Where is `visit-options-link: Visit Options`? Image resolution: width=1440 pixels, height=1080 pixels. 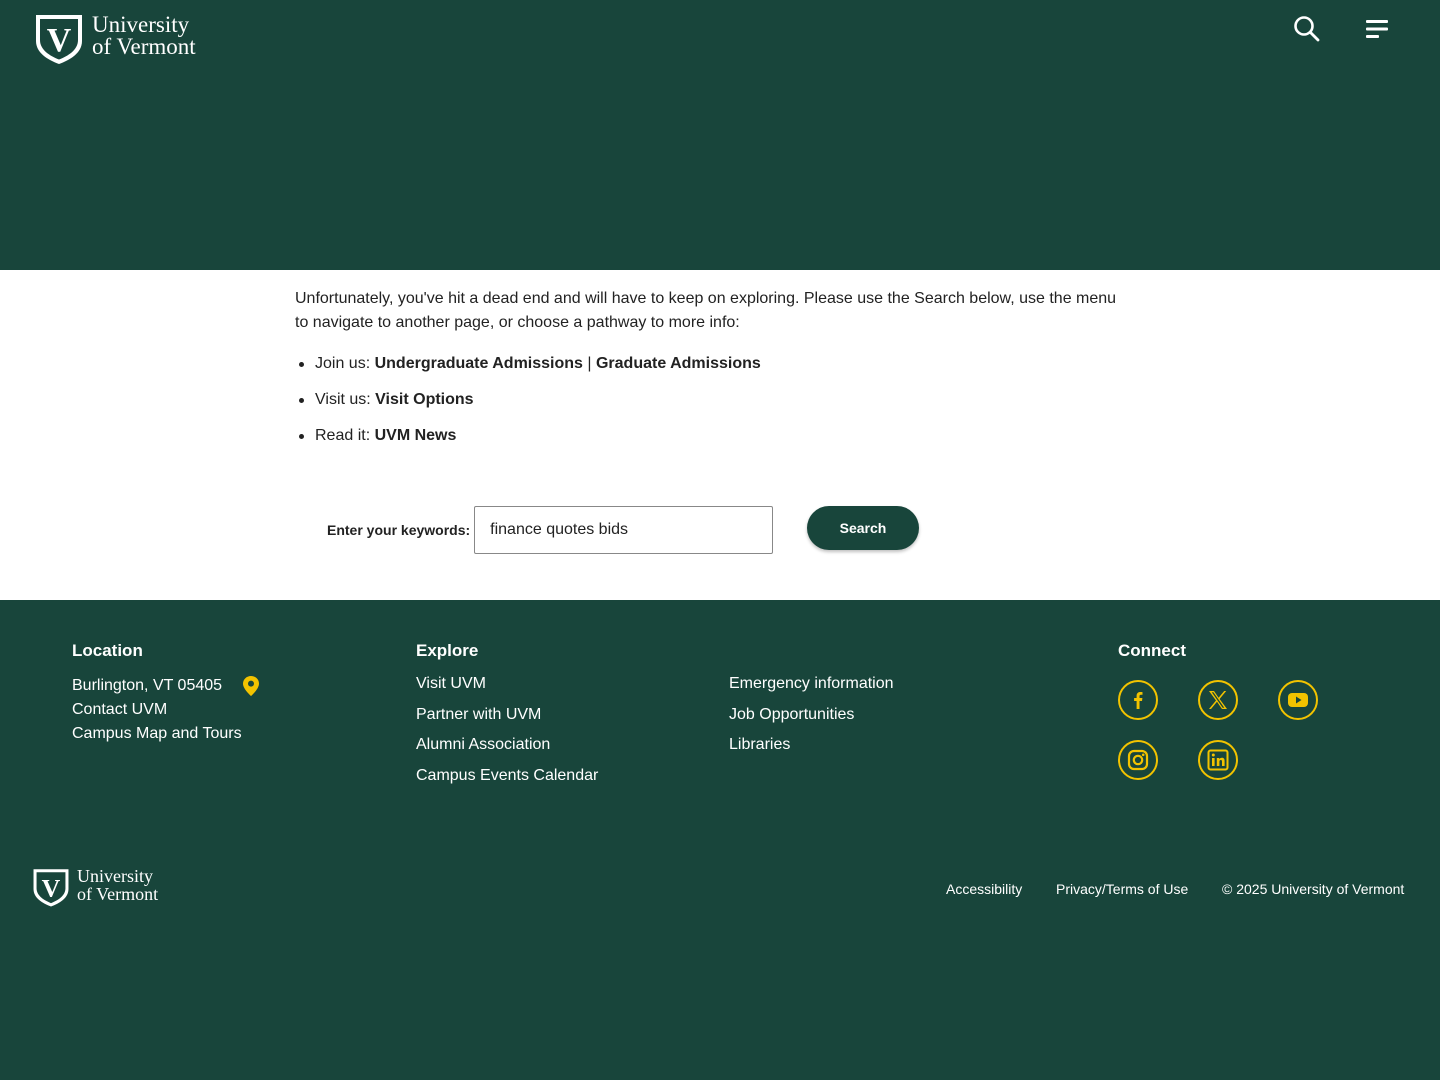
visit-options-link: Visit Options is located at coordinates (424, 399).